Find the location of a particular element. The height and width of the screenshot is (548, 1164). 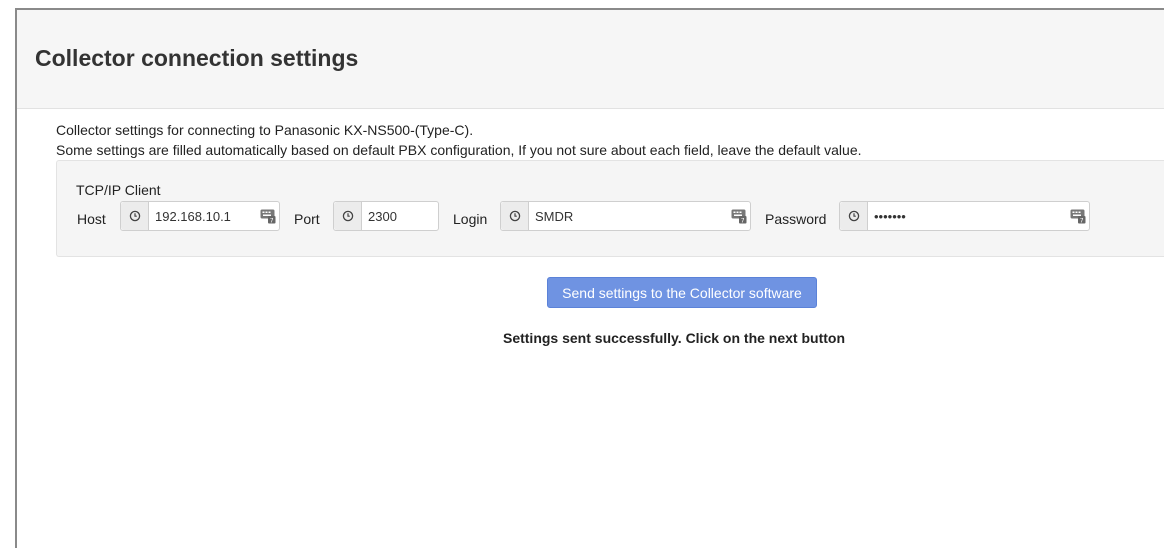

login-input-group: 7 is located at coordinates (625, 216).